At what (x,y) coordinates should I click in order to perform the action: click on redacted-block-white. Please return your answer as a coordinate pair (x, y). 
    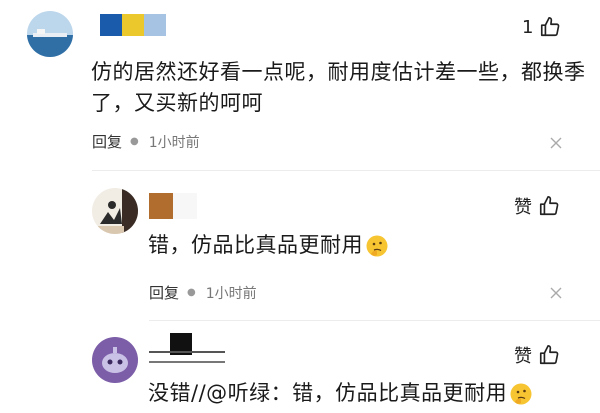
    Looking at the image, I should click on (185, 206).